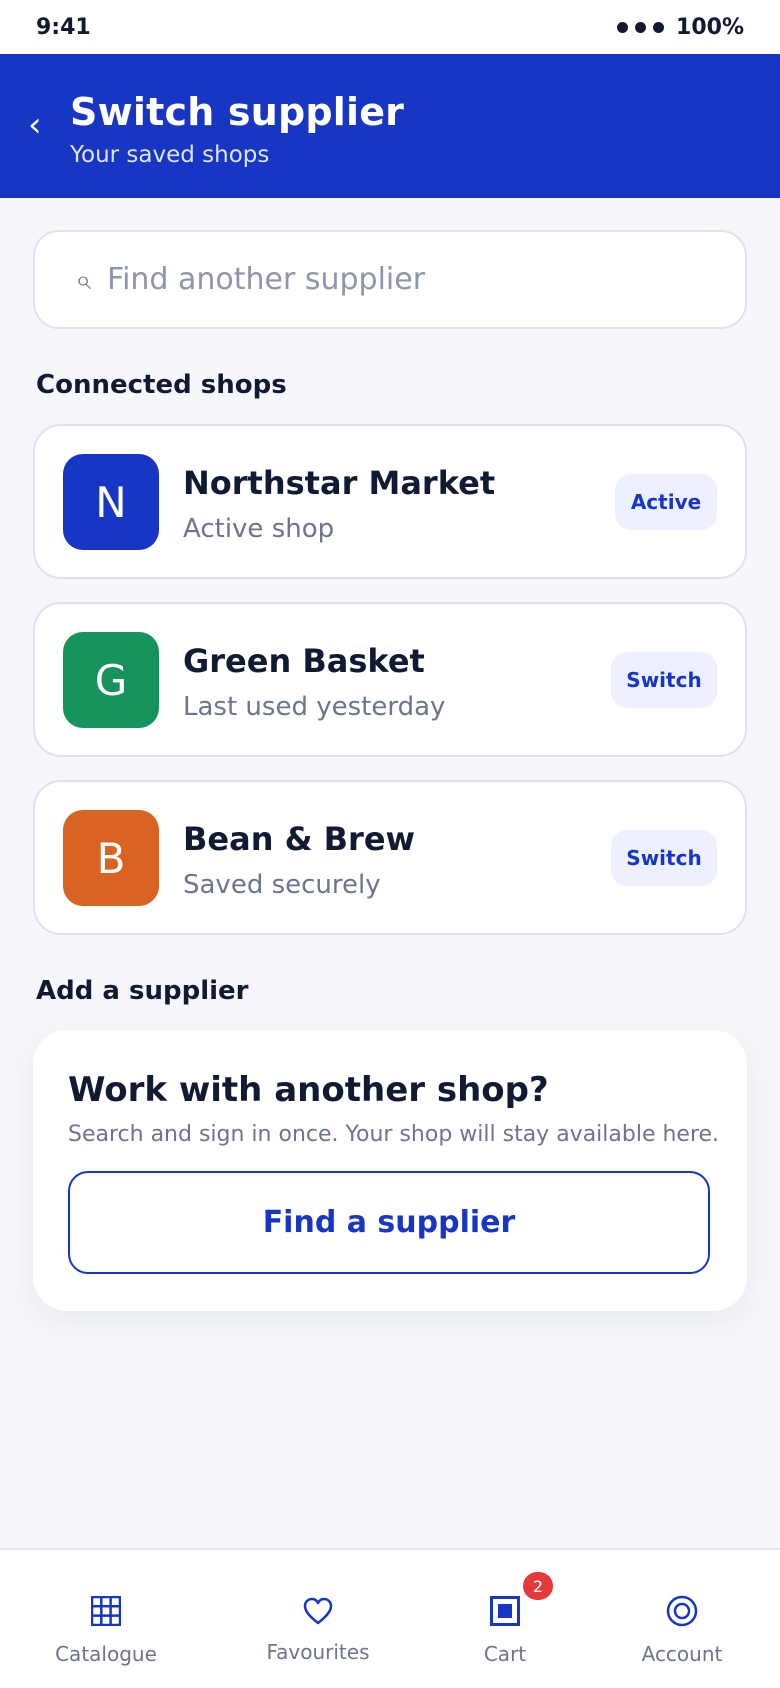 Image resolution: width=780 pixels, height=1688 pixels. What do you see at coordinates (63, 27) in the screenshot?
I see `status-time: 9:41` at bounding box center [63, 27].